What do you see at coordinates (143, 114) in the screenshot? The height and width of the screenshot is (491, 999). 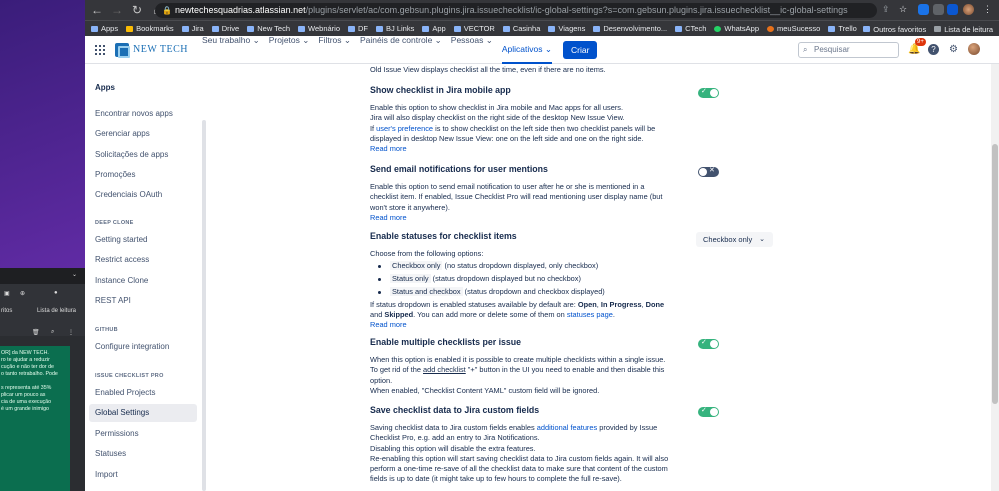 I see `sidebar-item-encontrar-novos-apps: Encontrar novos apps` at bounding box center [143, 114].